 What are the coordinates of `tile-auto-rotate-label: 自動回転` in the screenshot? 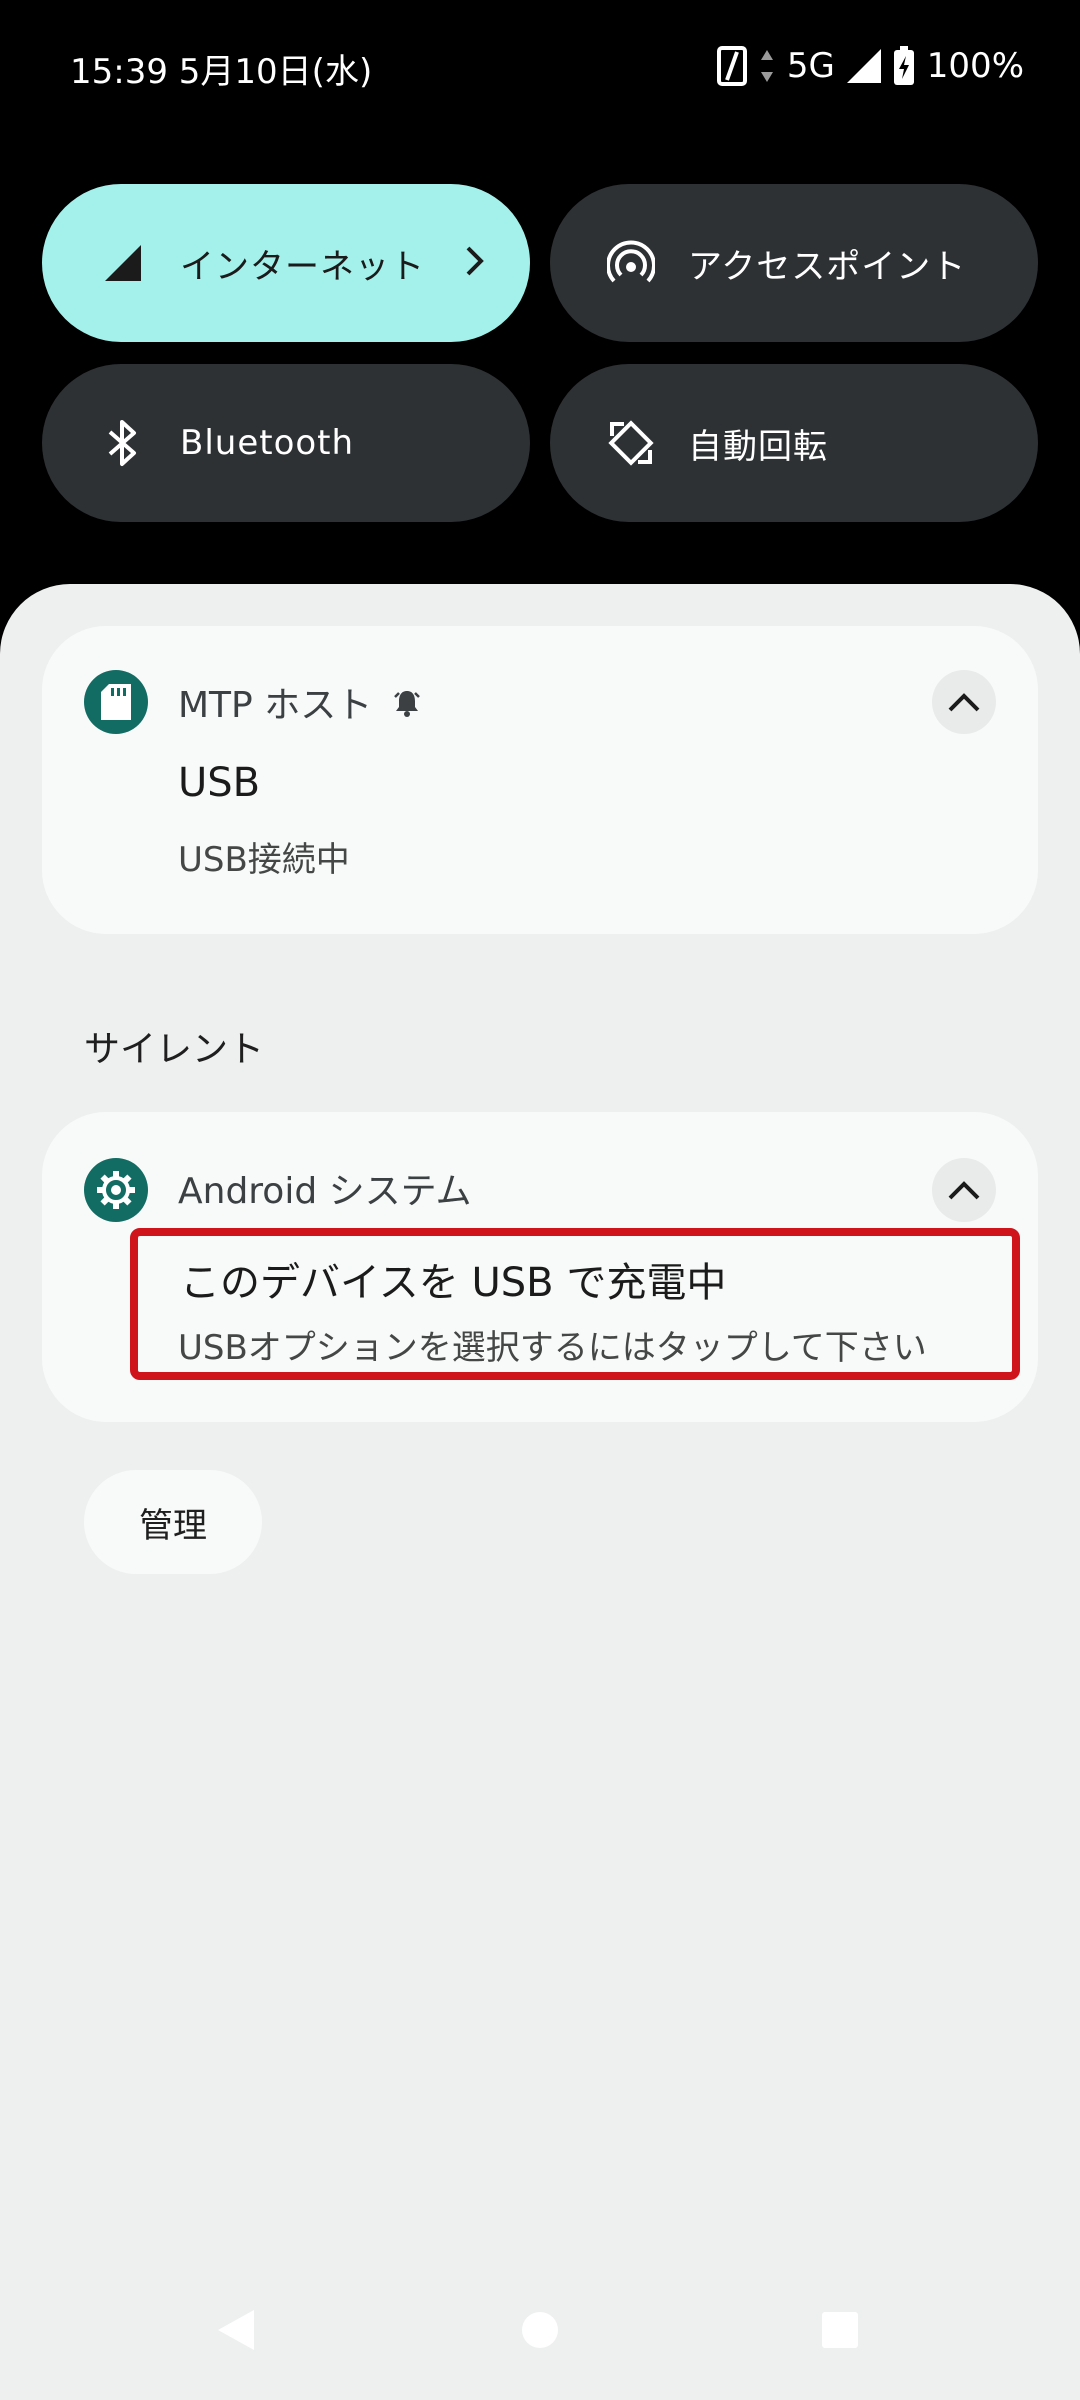 It's located at (758, 446).